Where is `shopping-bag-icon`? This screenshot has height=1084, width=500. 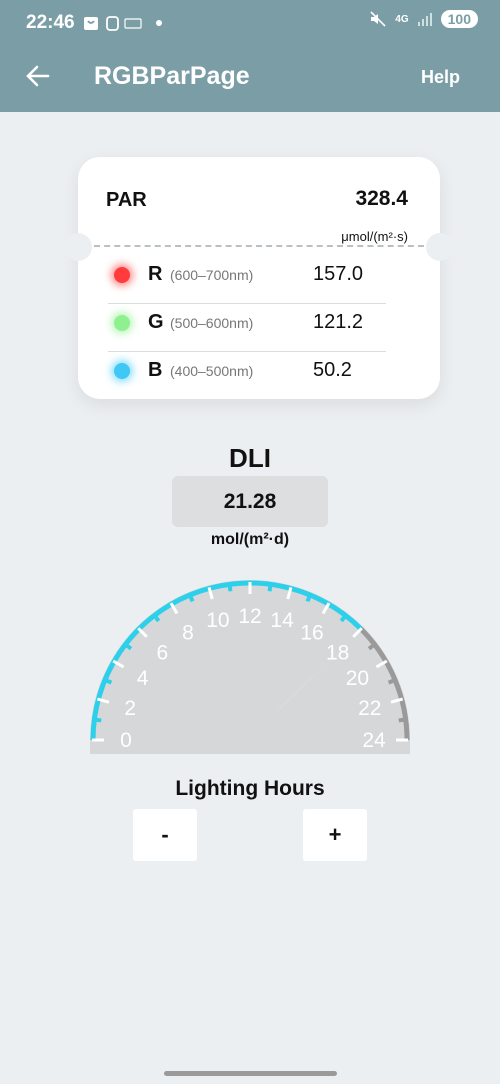
shopping-bag-icon is located at coordinates (91, 23).